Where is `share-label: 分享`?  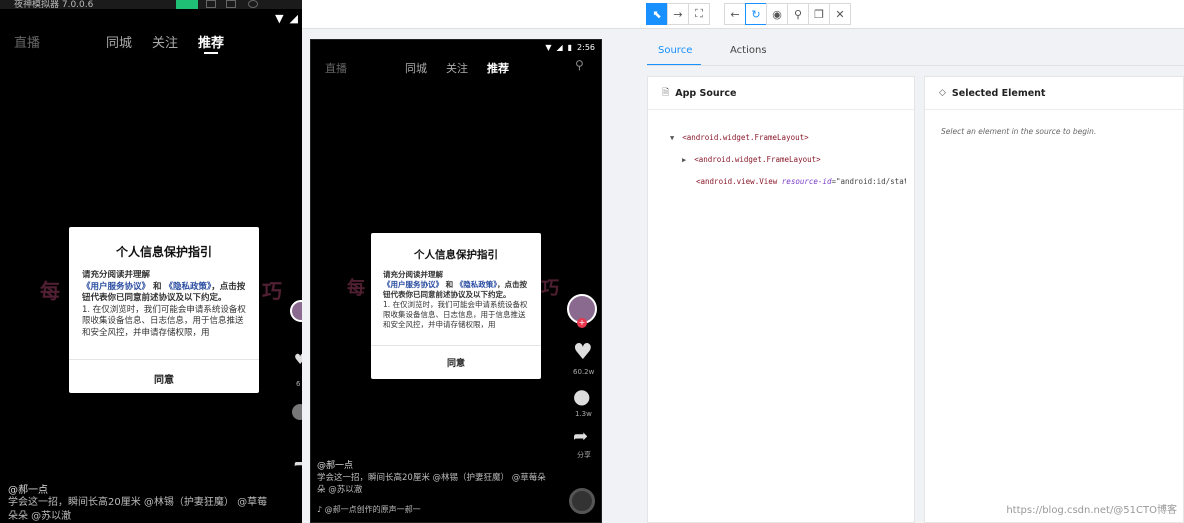
share-label: 分享 is located at coordinates (584, 455).